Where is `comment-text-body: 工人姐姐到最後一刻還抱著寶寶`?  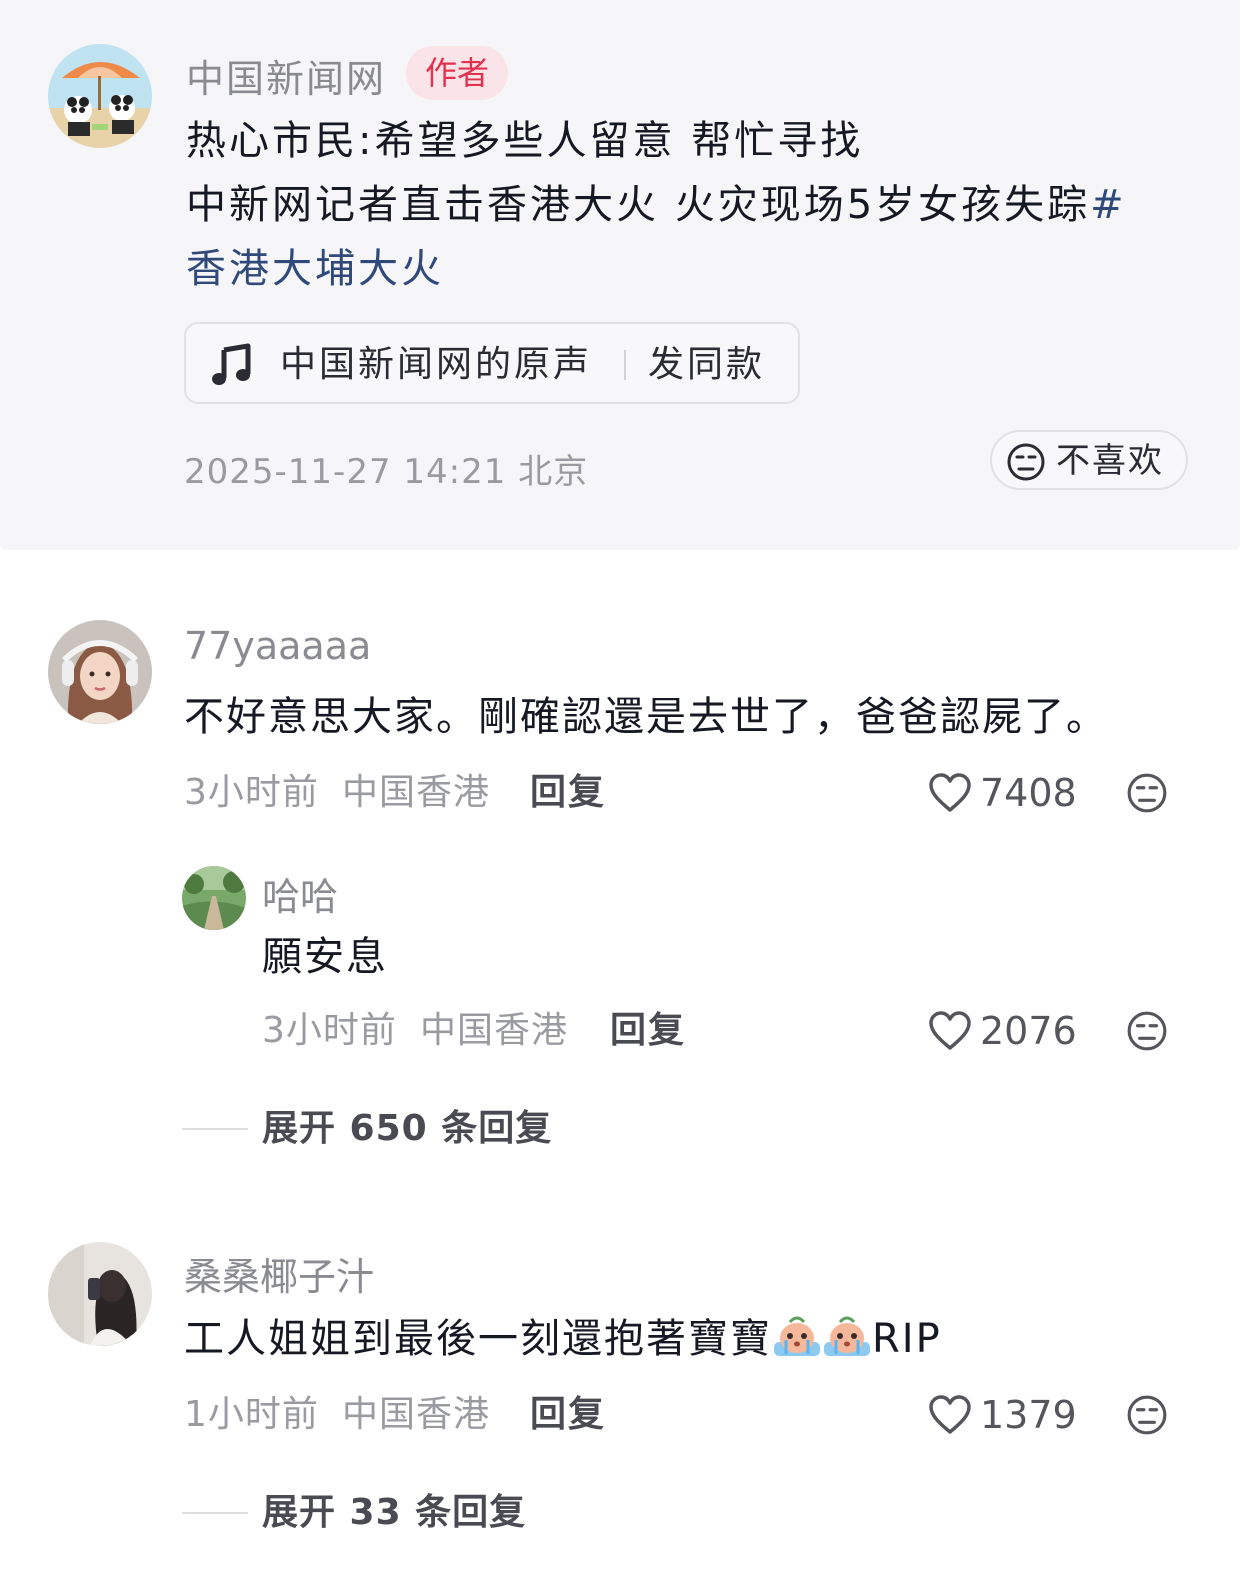
comment-text-body: 工人姐姐到最後一刻還抱著寶寶 is located at coordinates (478, 1339).